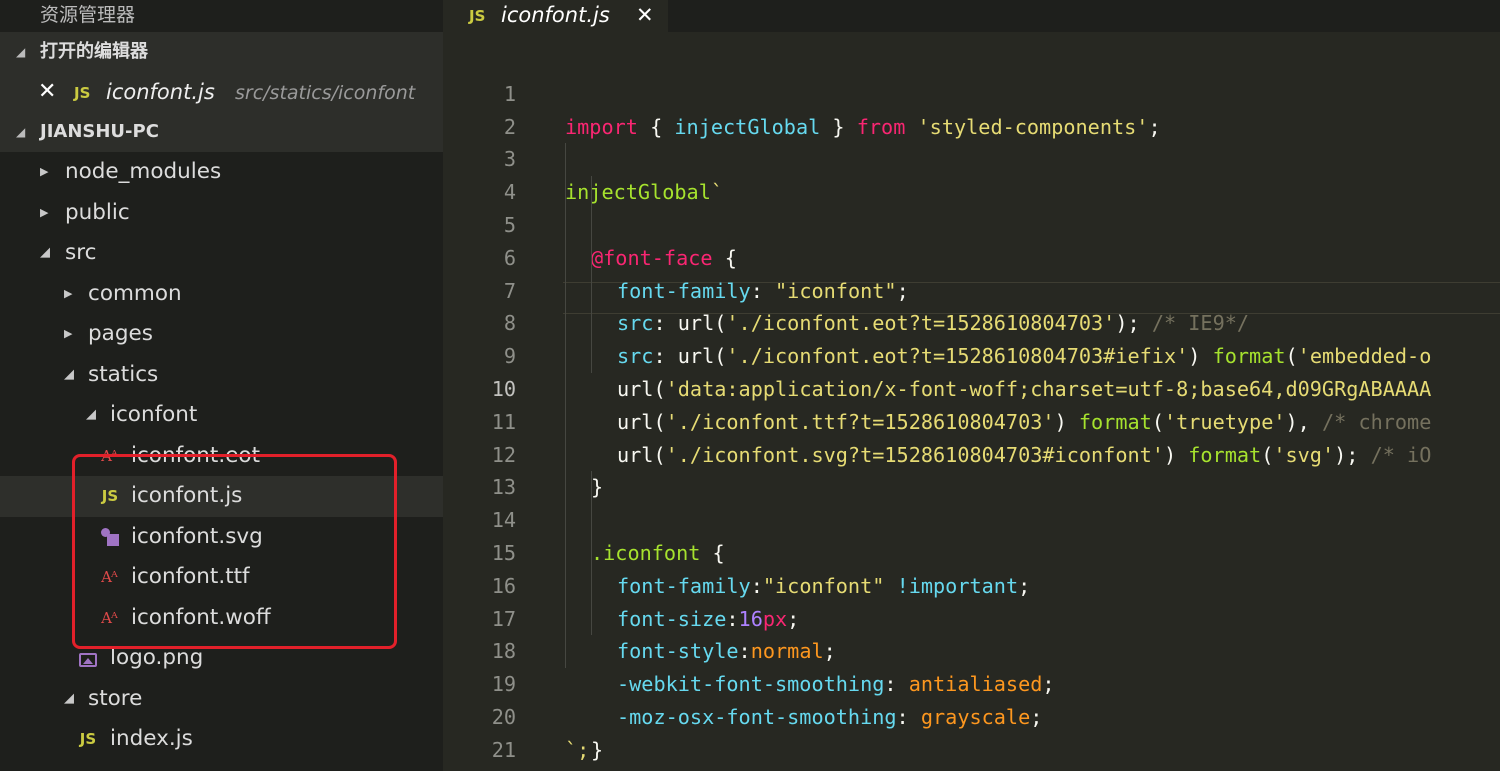 This screenshot has height=771, width=1500. I want to click on tree-folder-node-modules: ▶ node_modules, so click(221, 172).